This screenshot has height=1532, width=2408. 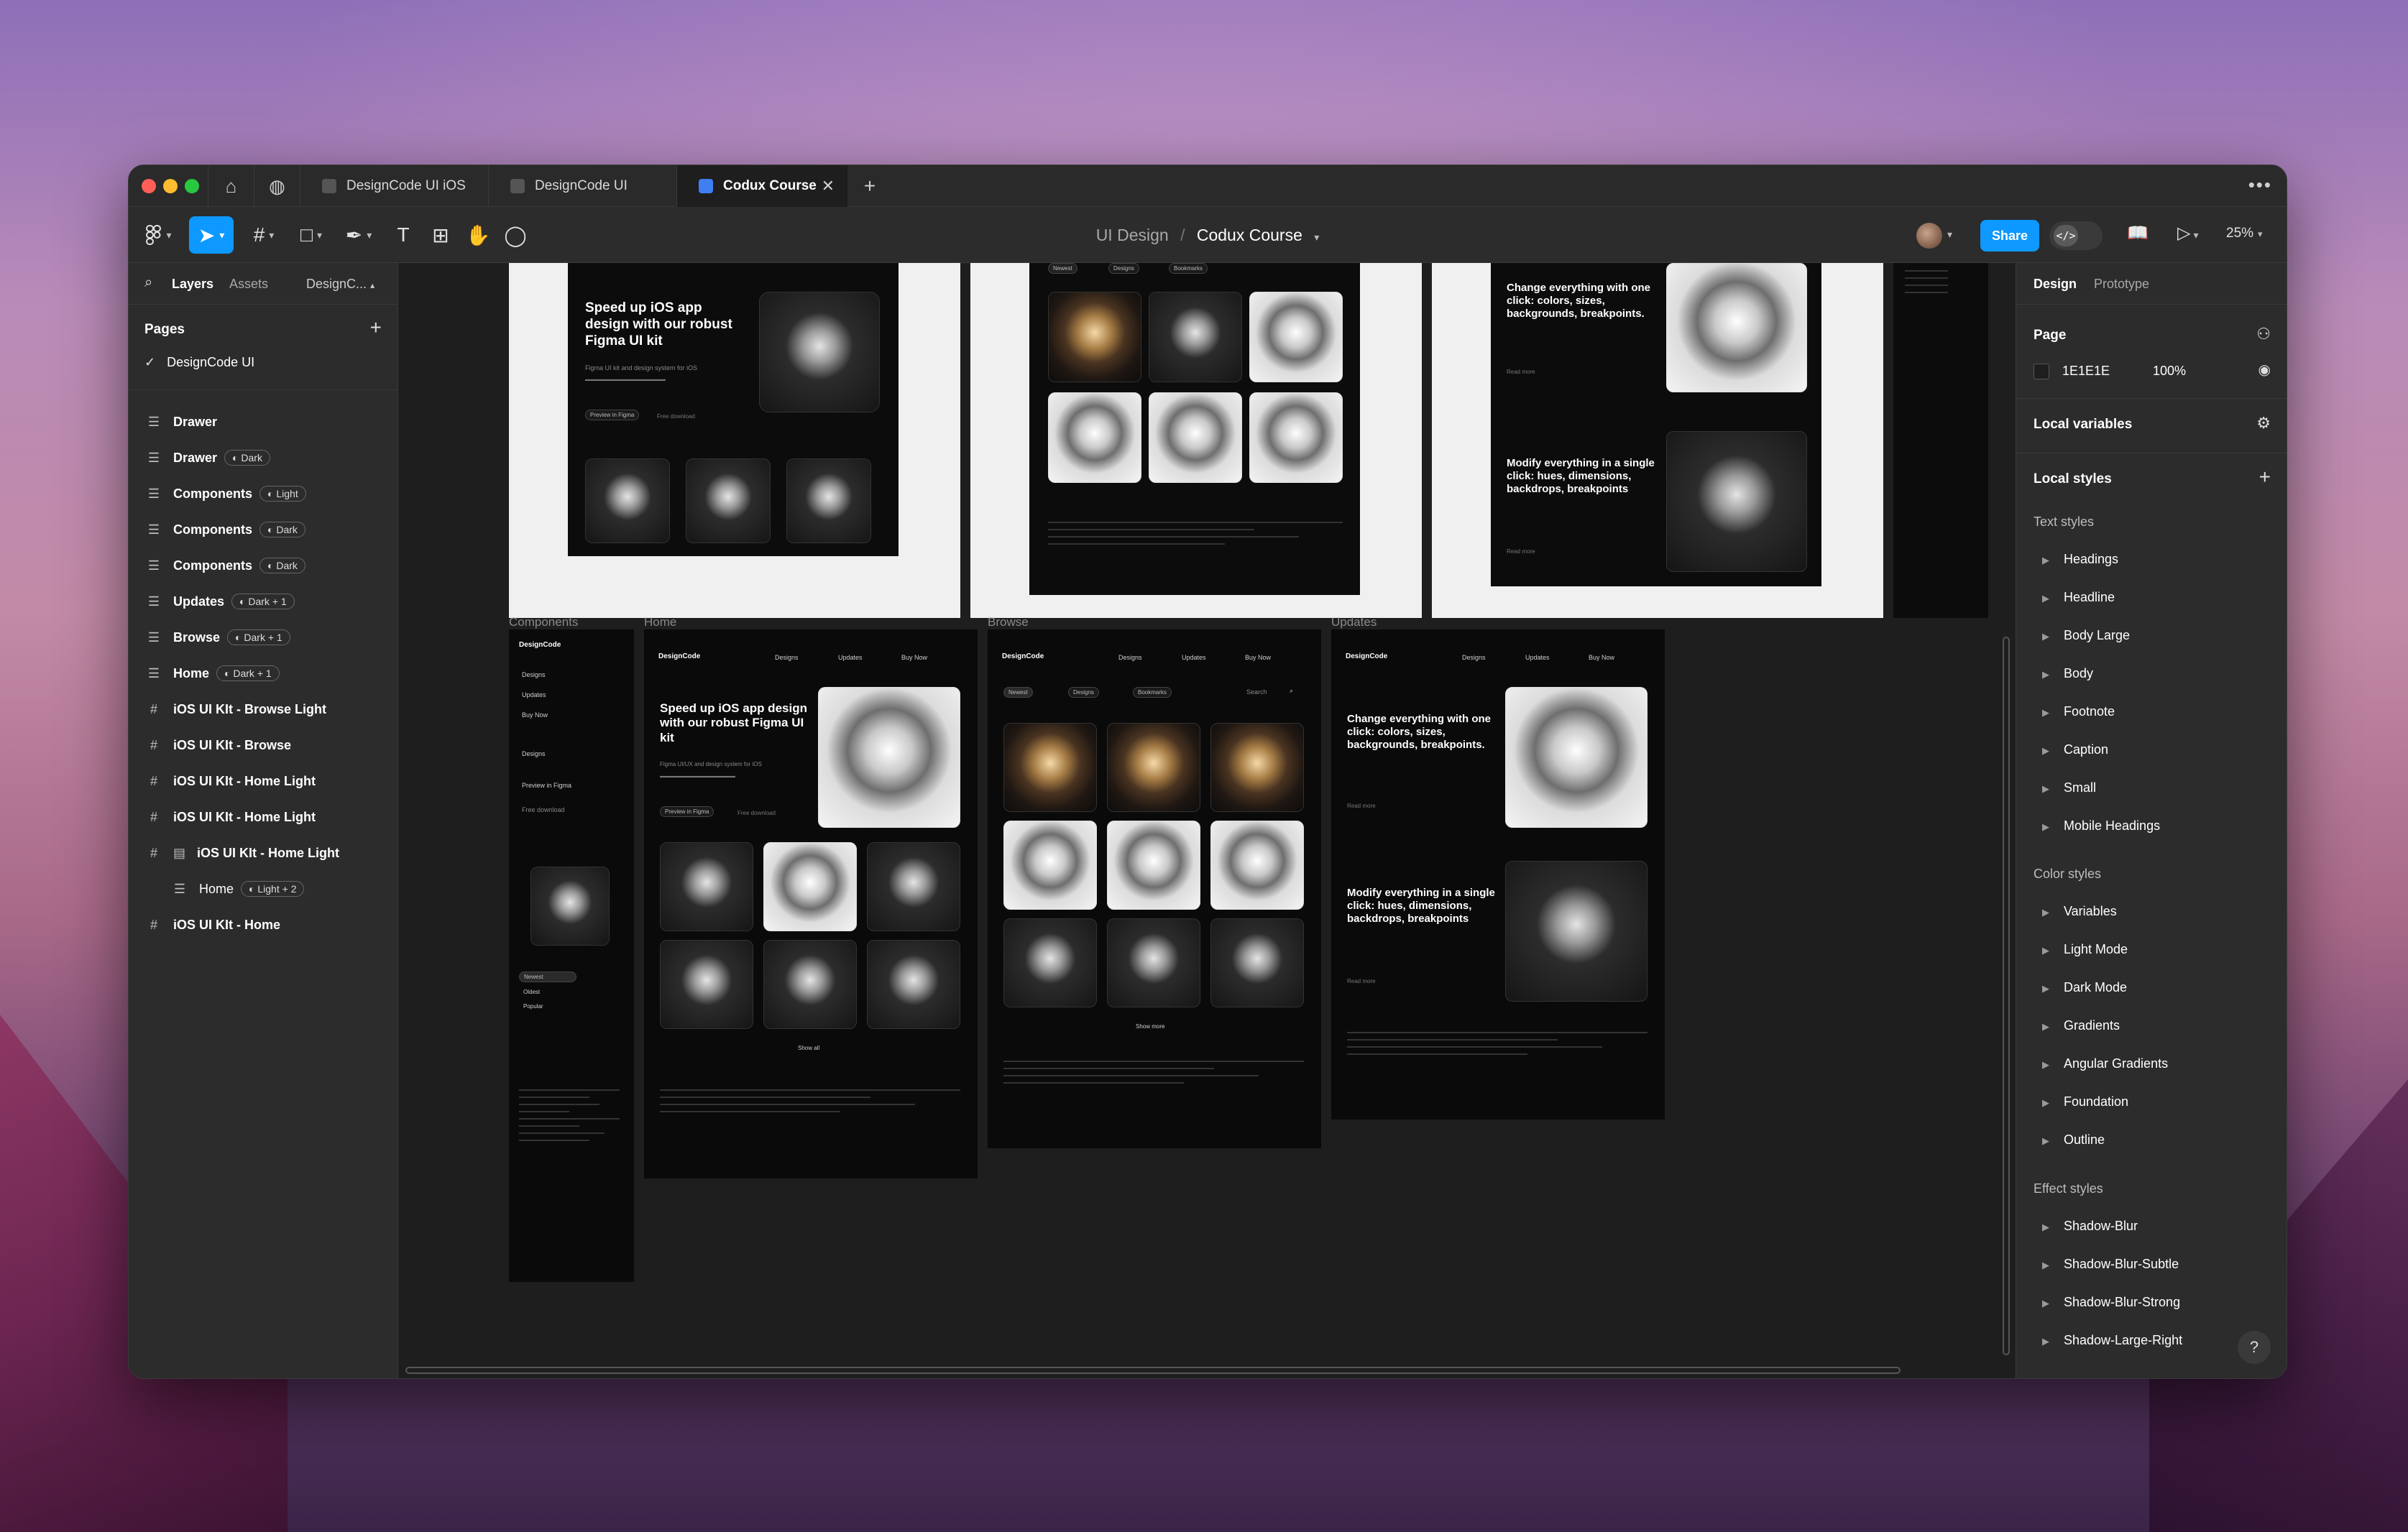 I want to click on close-window-button, so click(x=149, y=186).